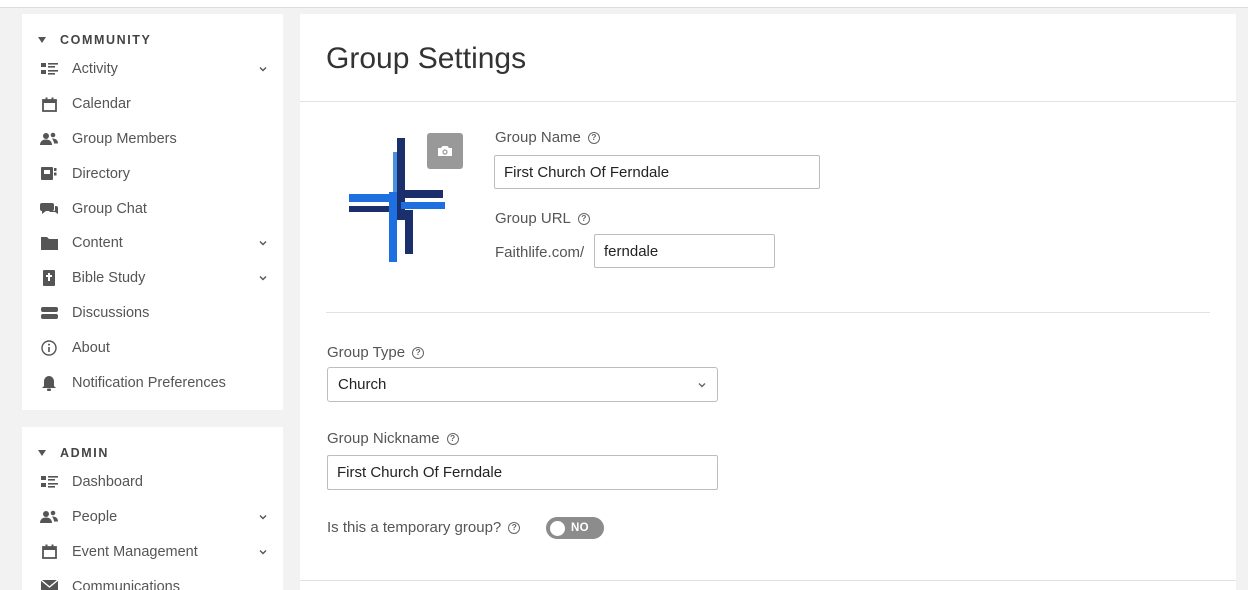 This screenshot has height=590, width=1248. I want to click on mail-icon, so click(49, 584).